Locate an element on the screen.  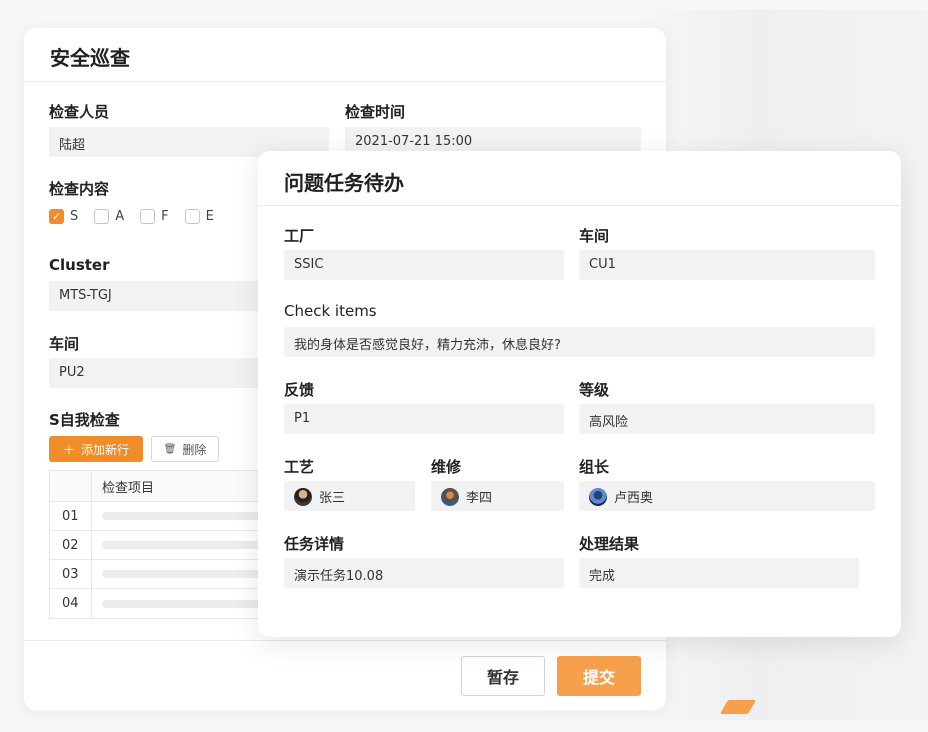
self-check-label: S自我检查 is located at coordinates (84, 420).